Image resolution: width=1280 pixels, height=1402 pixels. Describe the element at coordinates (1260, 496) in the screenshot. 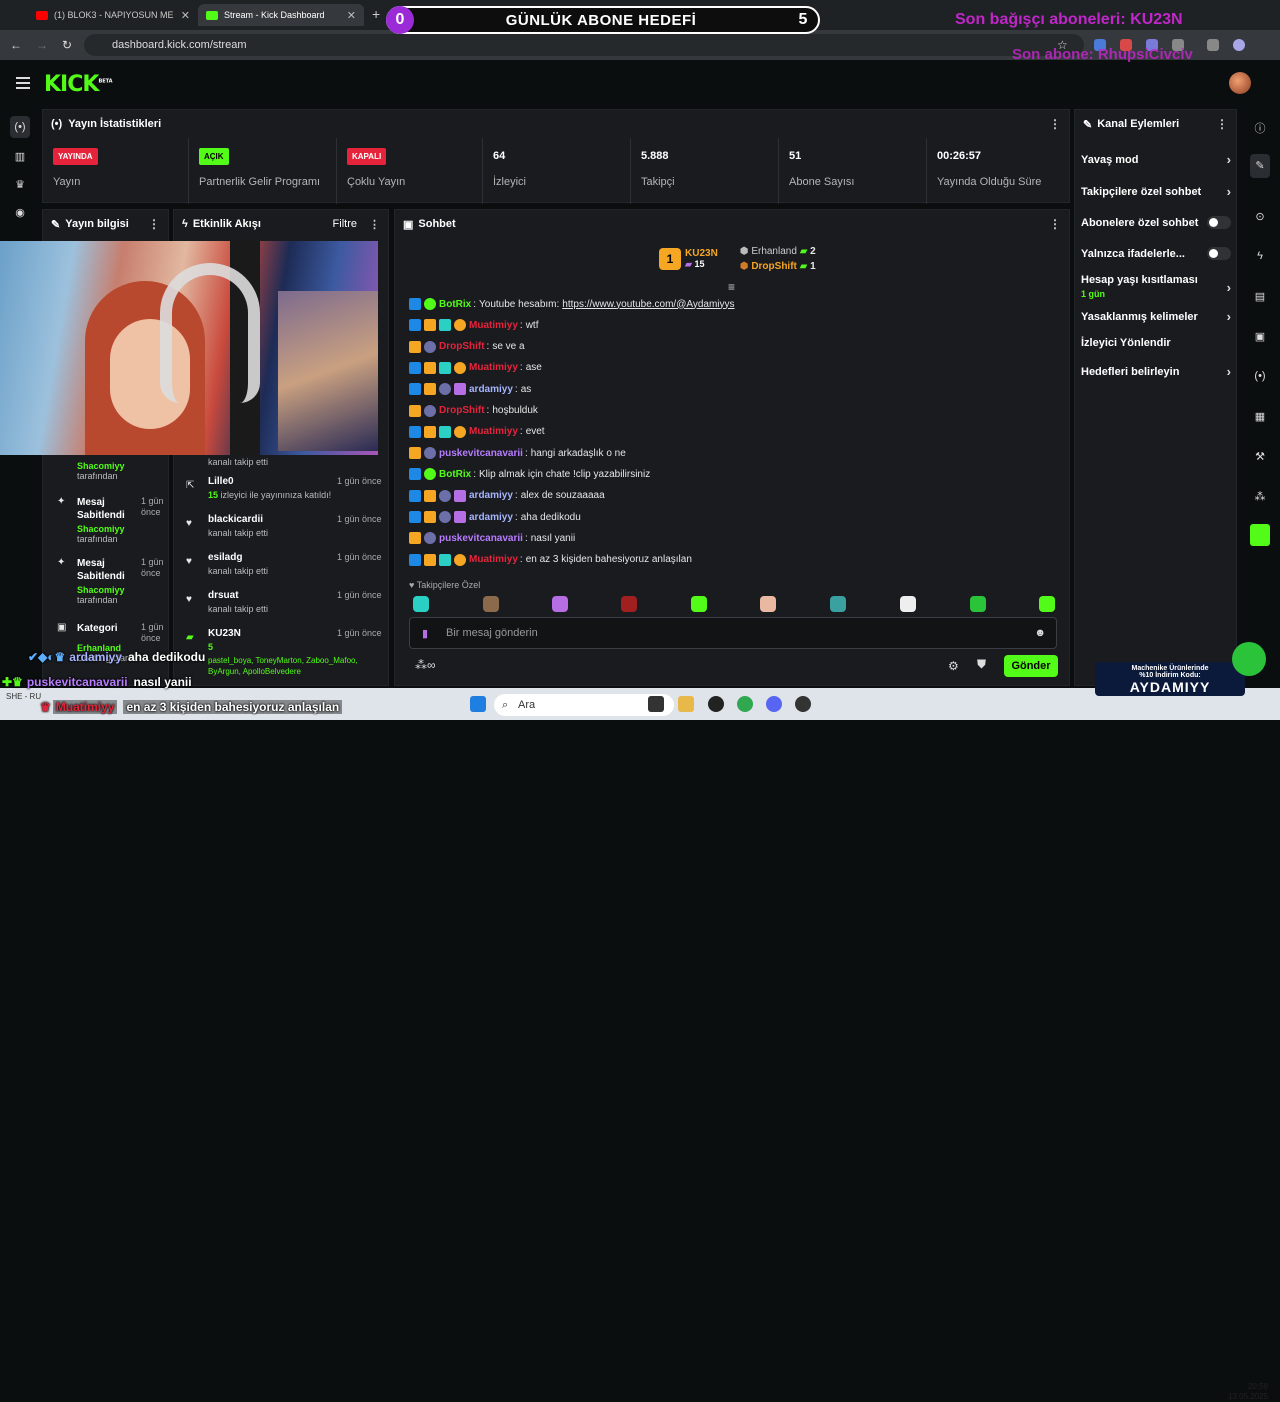

I see `nodes-icon: ⁂` at that location.